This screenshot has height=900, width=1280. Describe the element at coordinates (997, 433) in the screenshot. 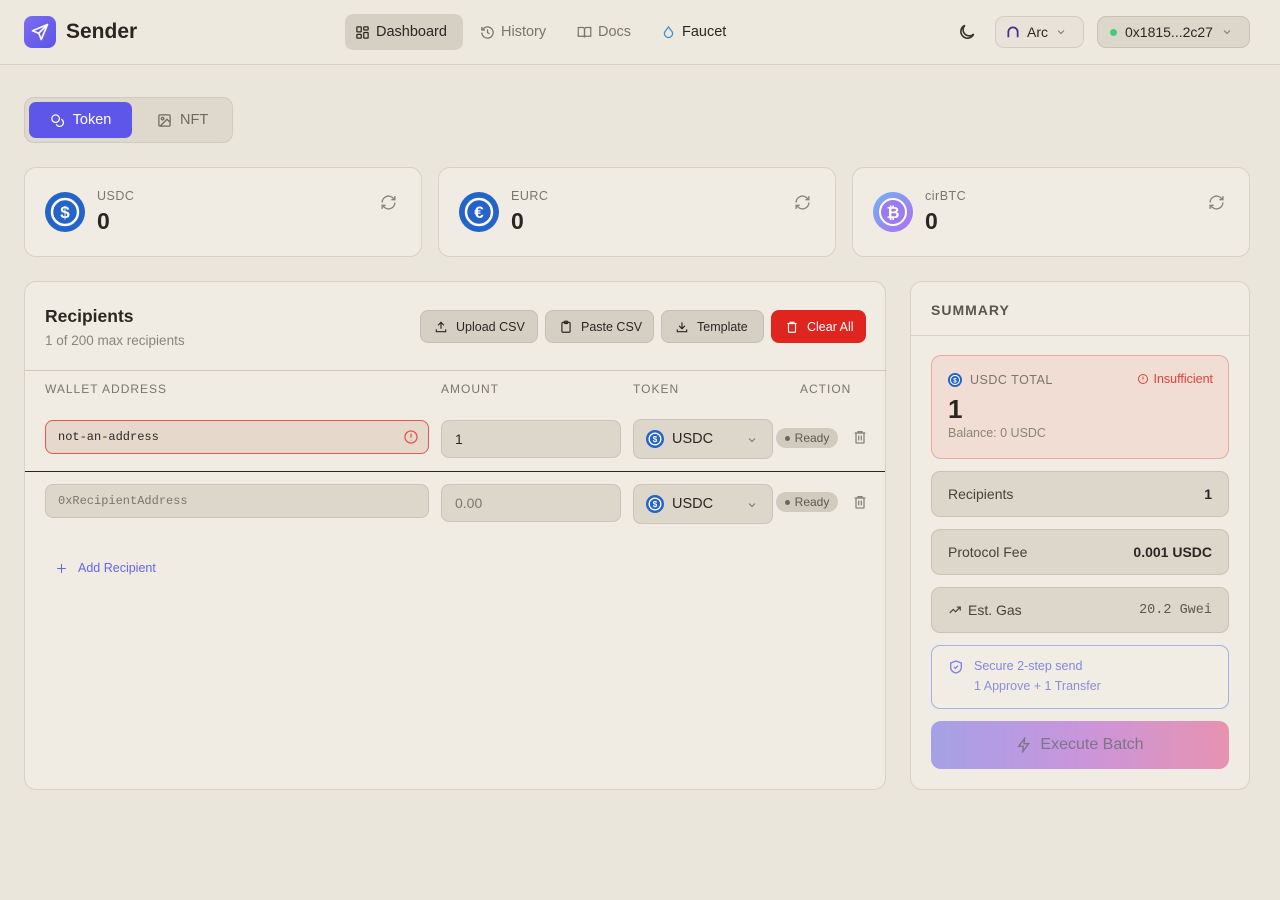

I see `balance-text: Balance: 0 USDC` at that location.